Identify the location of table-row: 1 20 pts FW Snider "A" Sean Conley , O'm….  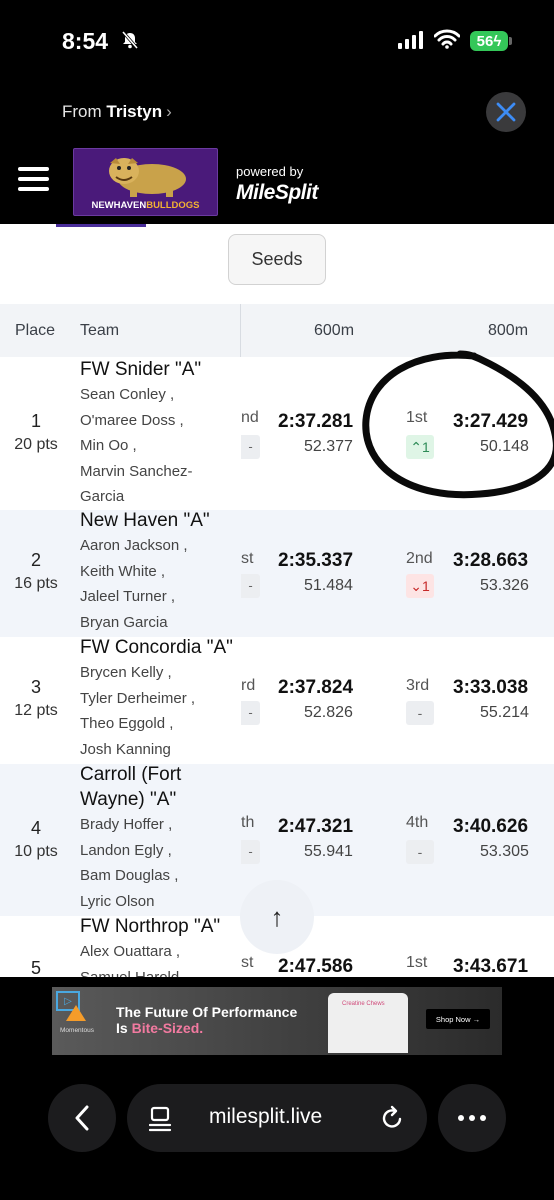
(277, 433).